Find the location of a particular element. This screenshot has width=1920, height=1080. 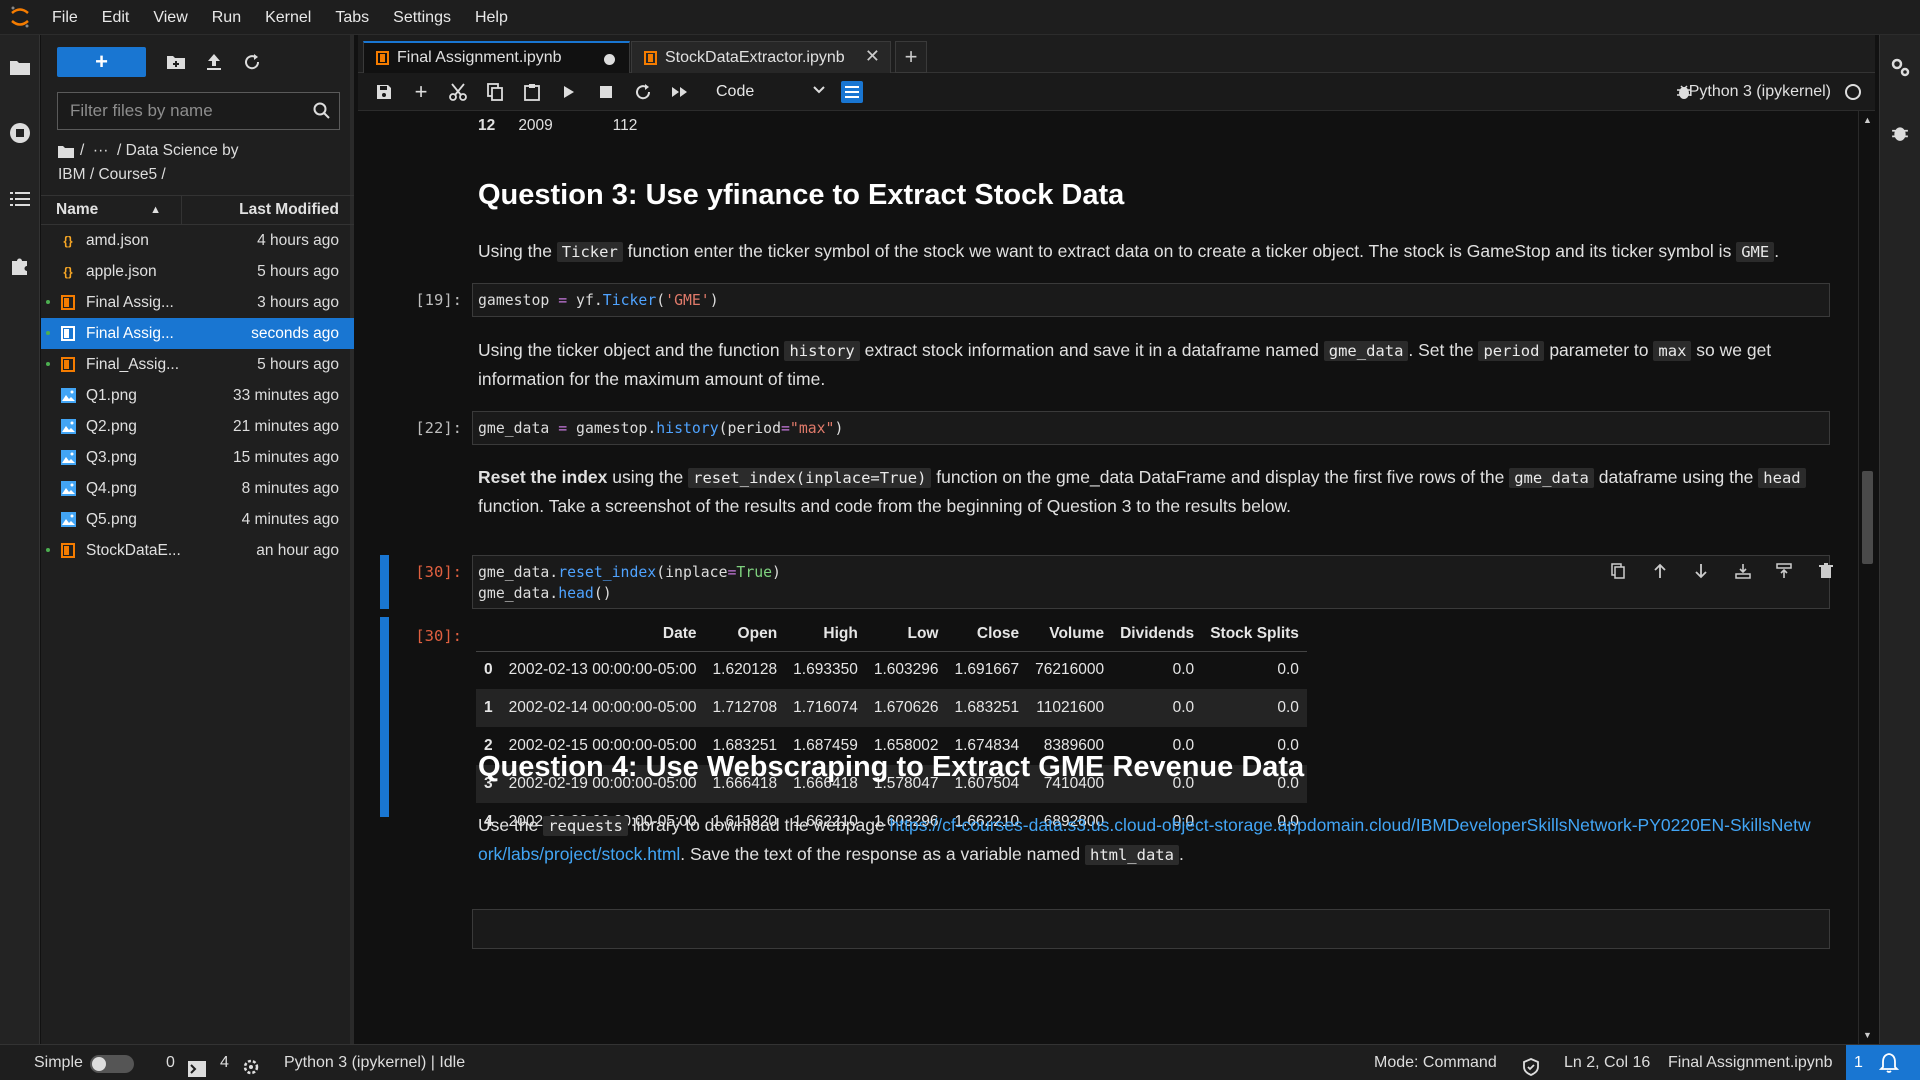

tab-stockdataextractor: StockDataExtractor.ipynb ✕ is located at coordinates (761, 57).